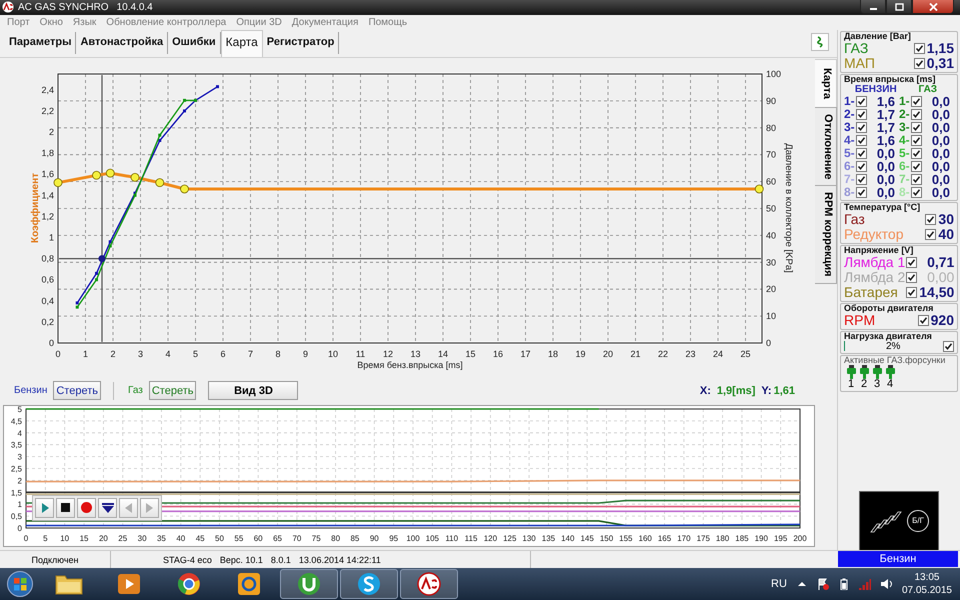 This screenshot has width=960, height=600. What do you see at coordinates (771, 127) in the screenshot?
I see `y-tick-label: 80` at bounding box center [771, 127].